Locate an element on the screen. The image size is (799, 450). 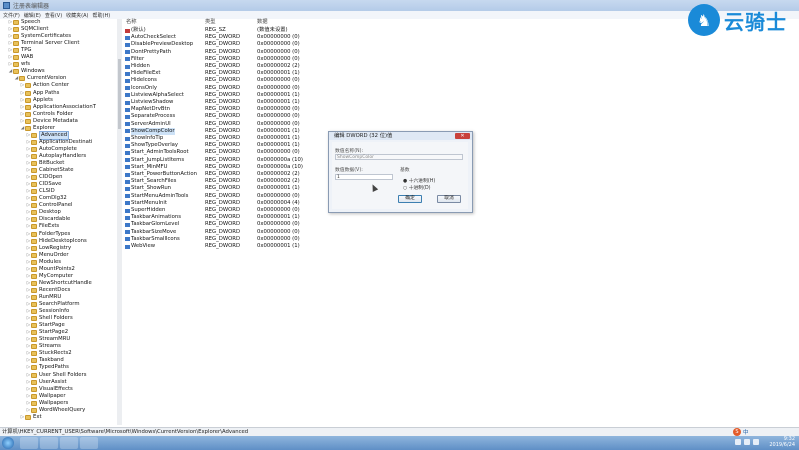
tree-item: ▷ Desktop is located at coordinates (43, 212).